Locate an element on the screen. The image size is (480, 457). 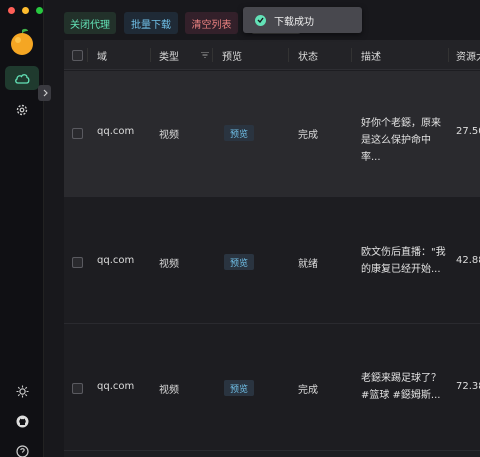
column-status: 状态 is located at coordinates (308, 57).